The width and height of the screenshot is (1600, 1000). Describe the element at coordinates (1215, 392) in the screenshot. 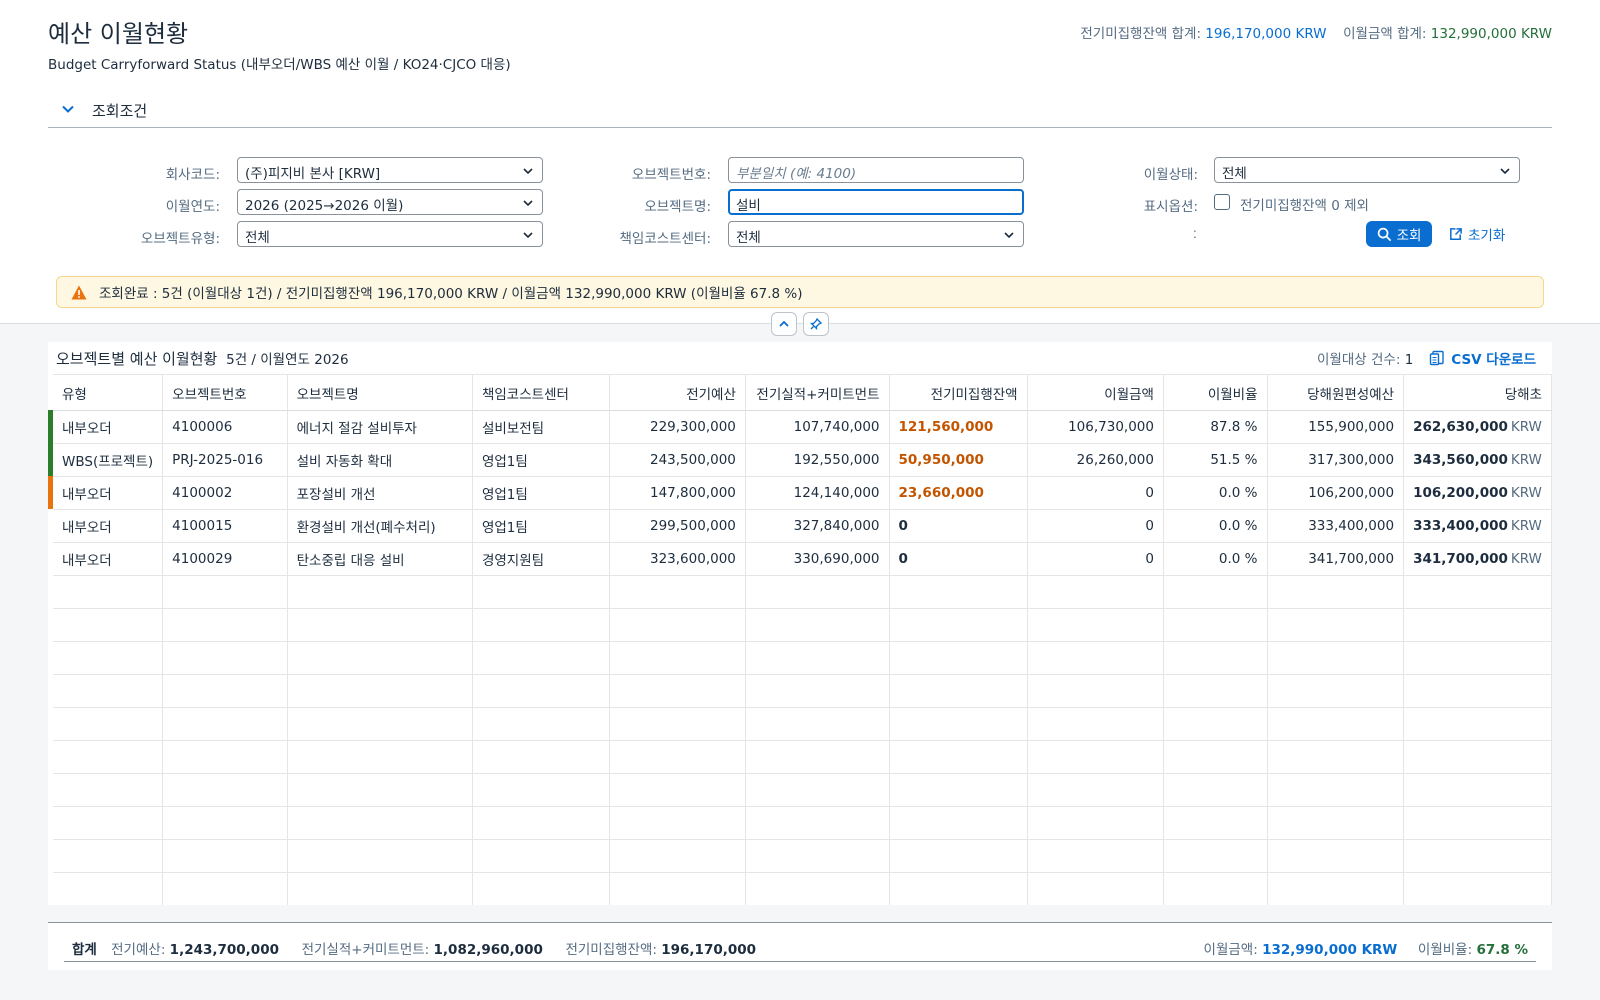

I see `col-header-ratio: 이월비율` at that location.